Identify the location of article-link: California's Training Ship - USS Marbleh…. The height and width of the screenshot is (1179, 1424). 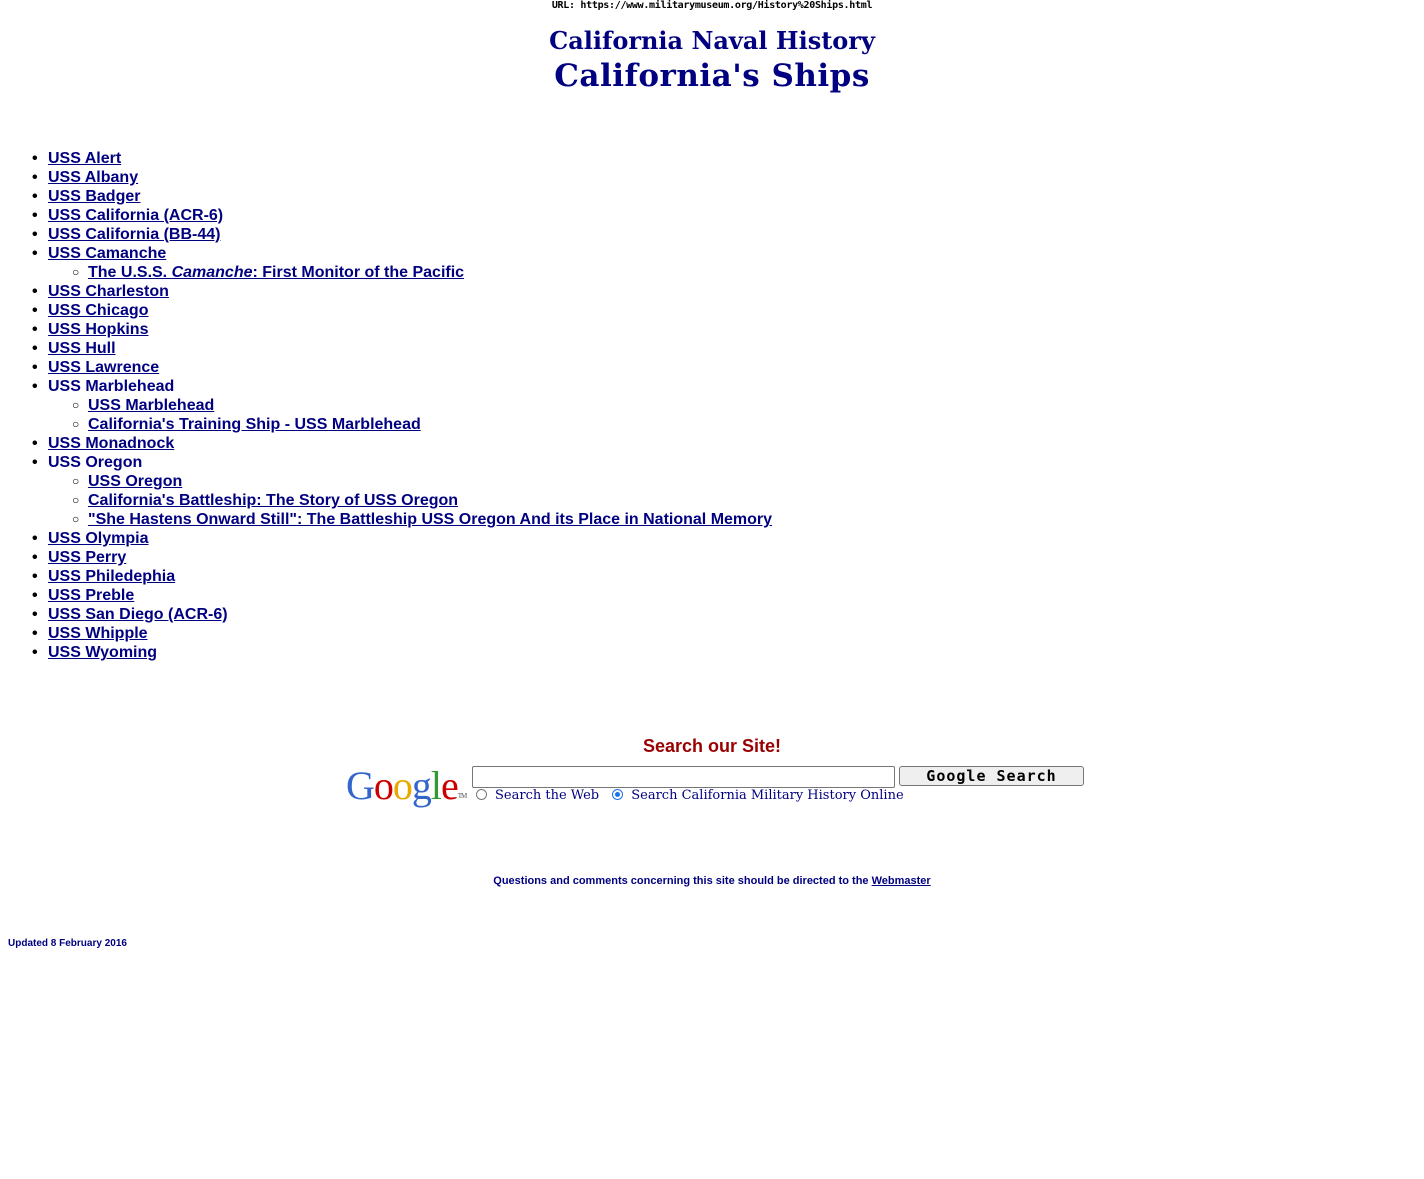
(254, 424).